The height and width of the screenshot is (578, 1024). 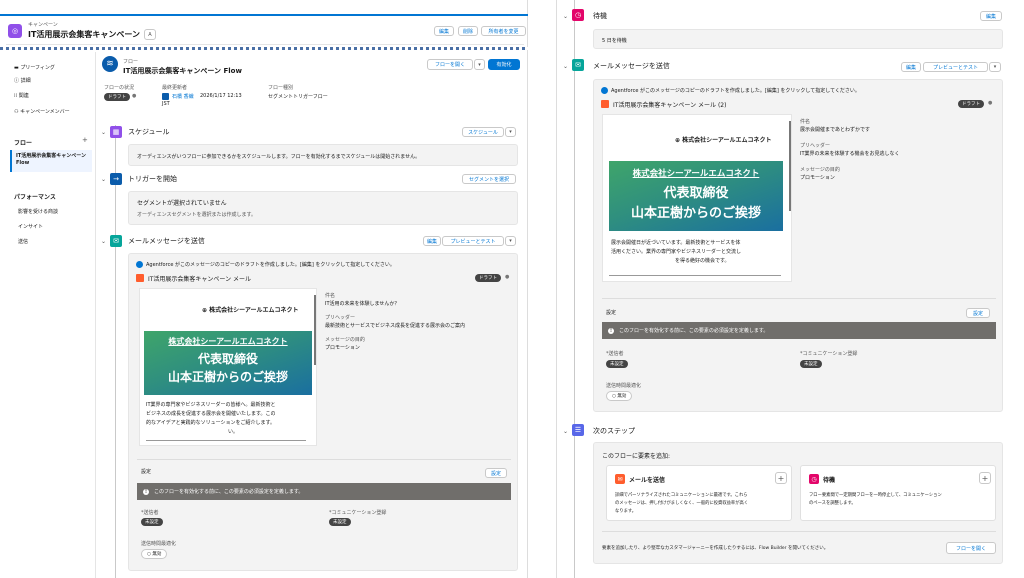 I want to click on mail-doc-icon, so click(x=140, y=278).